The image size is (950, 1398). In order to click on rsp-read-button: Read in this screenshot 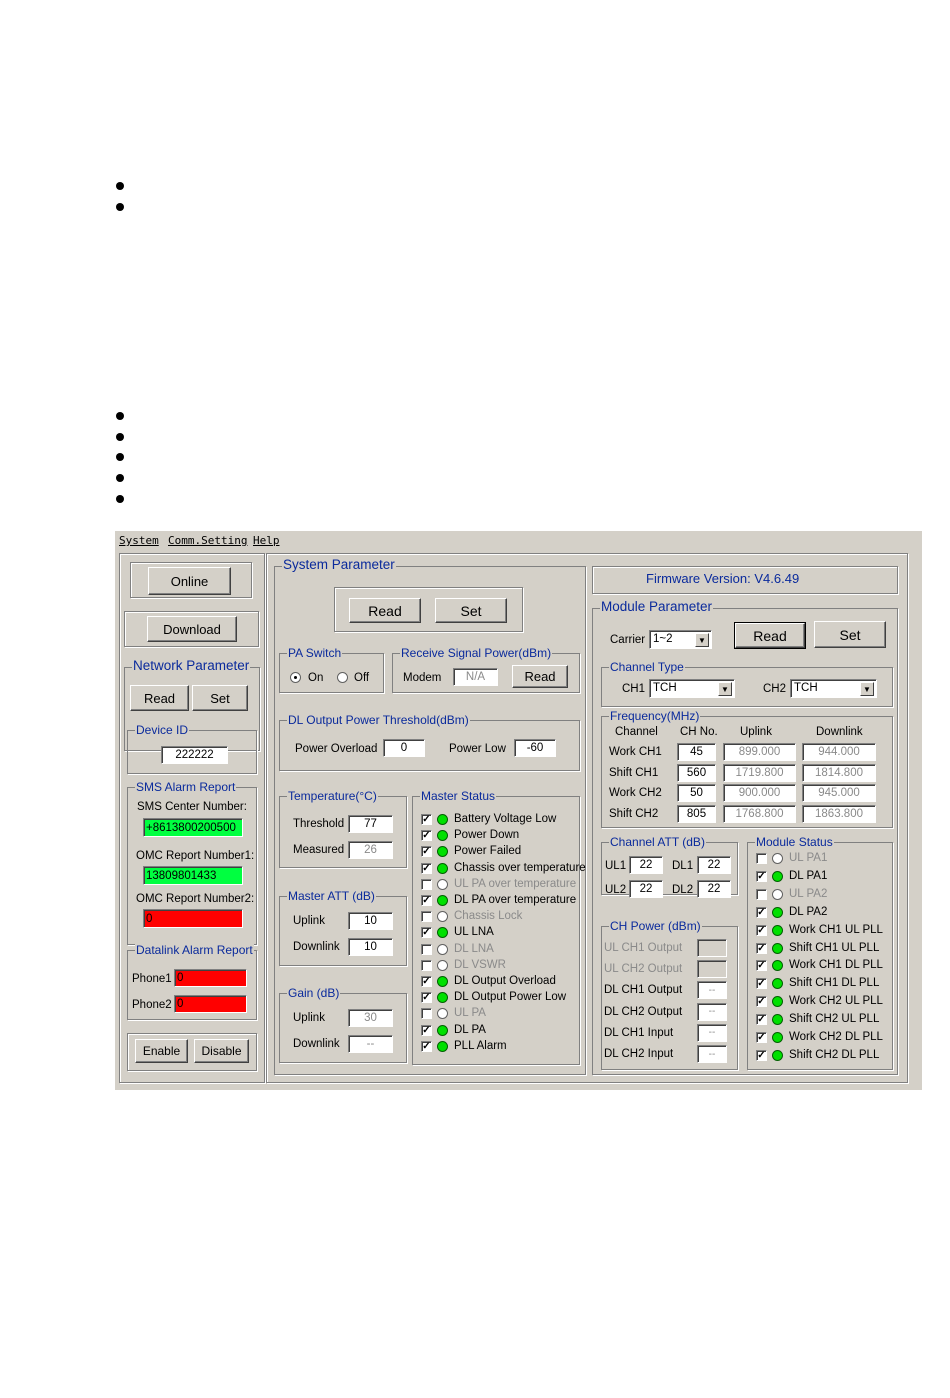, I will do `click(540, 676)`.